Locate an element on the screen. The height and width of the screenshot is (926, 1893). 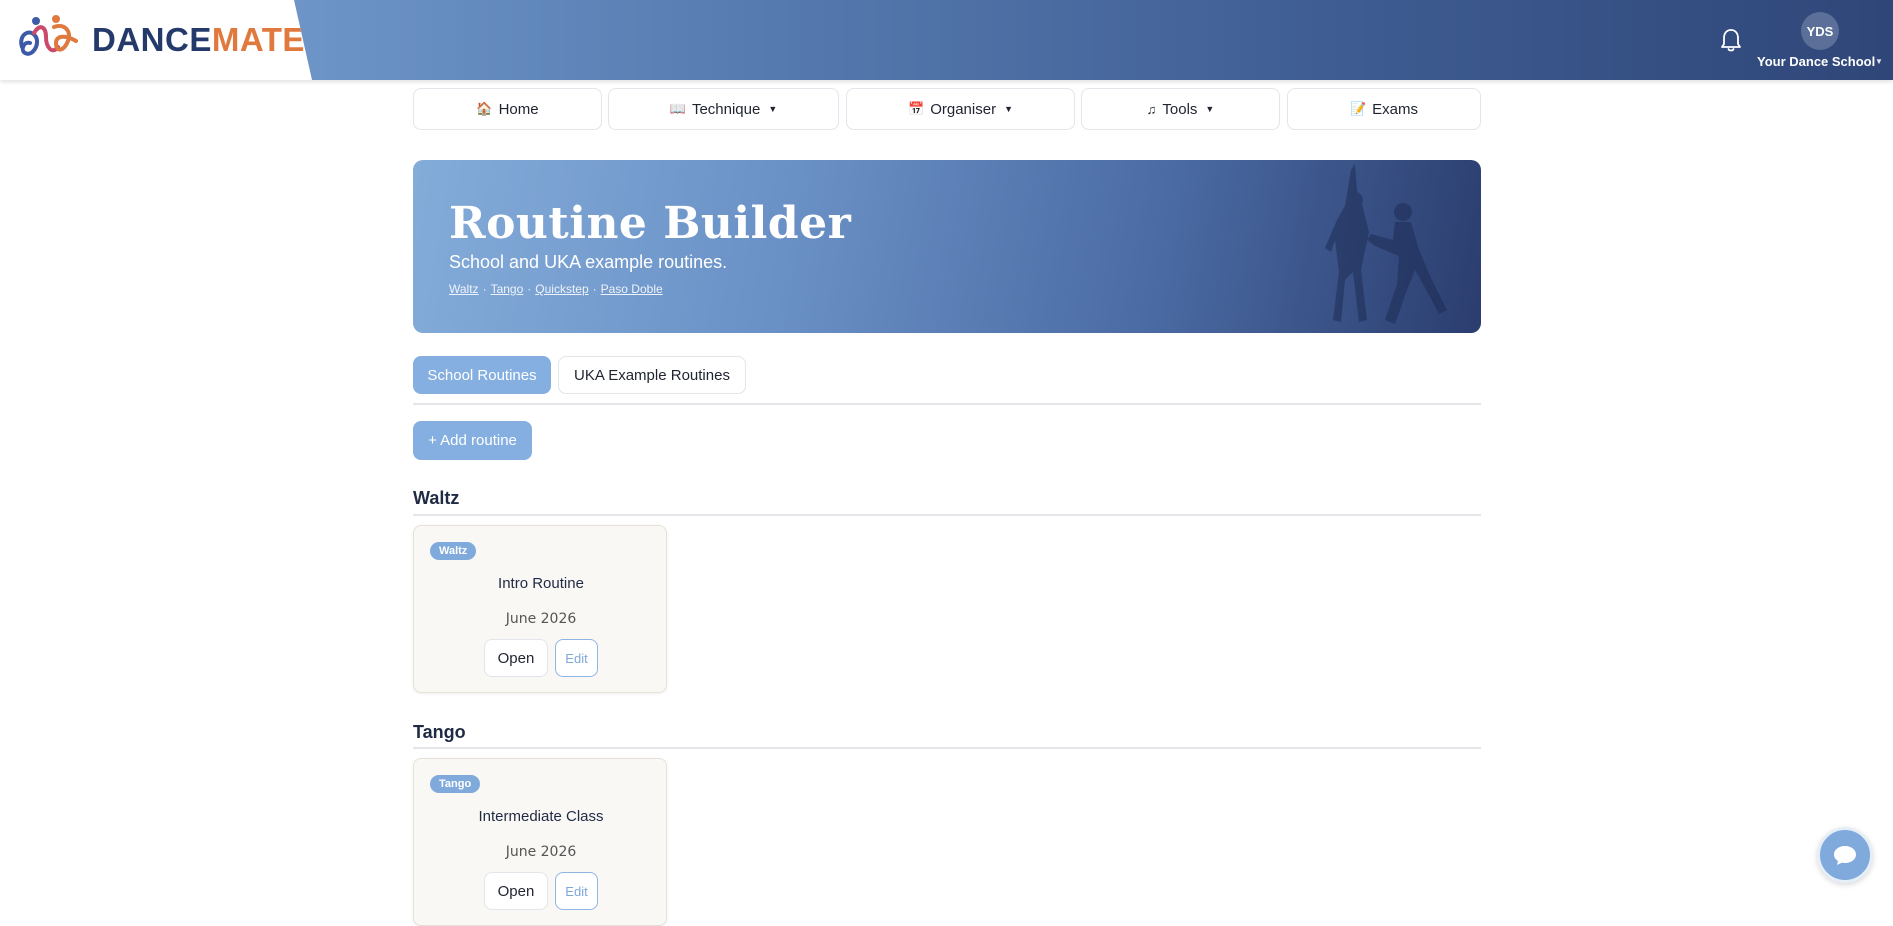
hero-subtitle: School and UKA example routines. is located at coordinates (588, 262).